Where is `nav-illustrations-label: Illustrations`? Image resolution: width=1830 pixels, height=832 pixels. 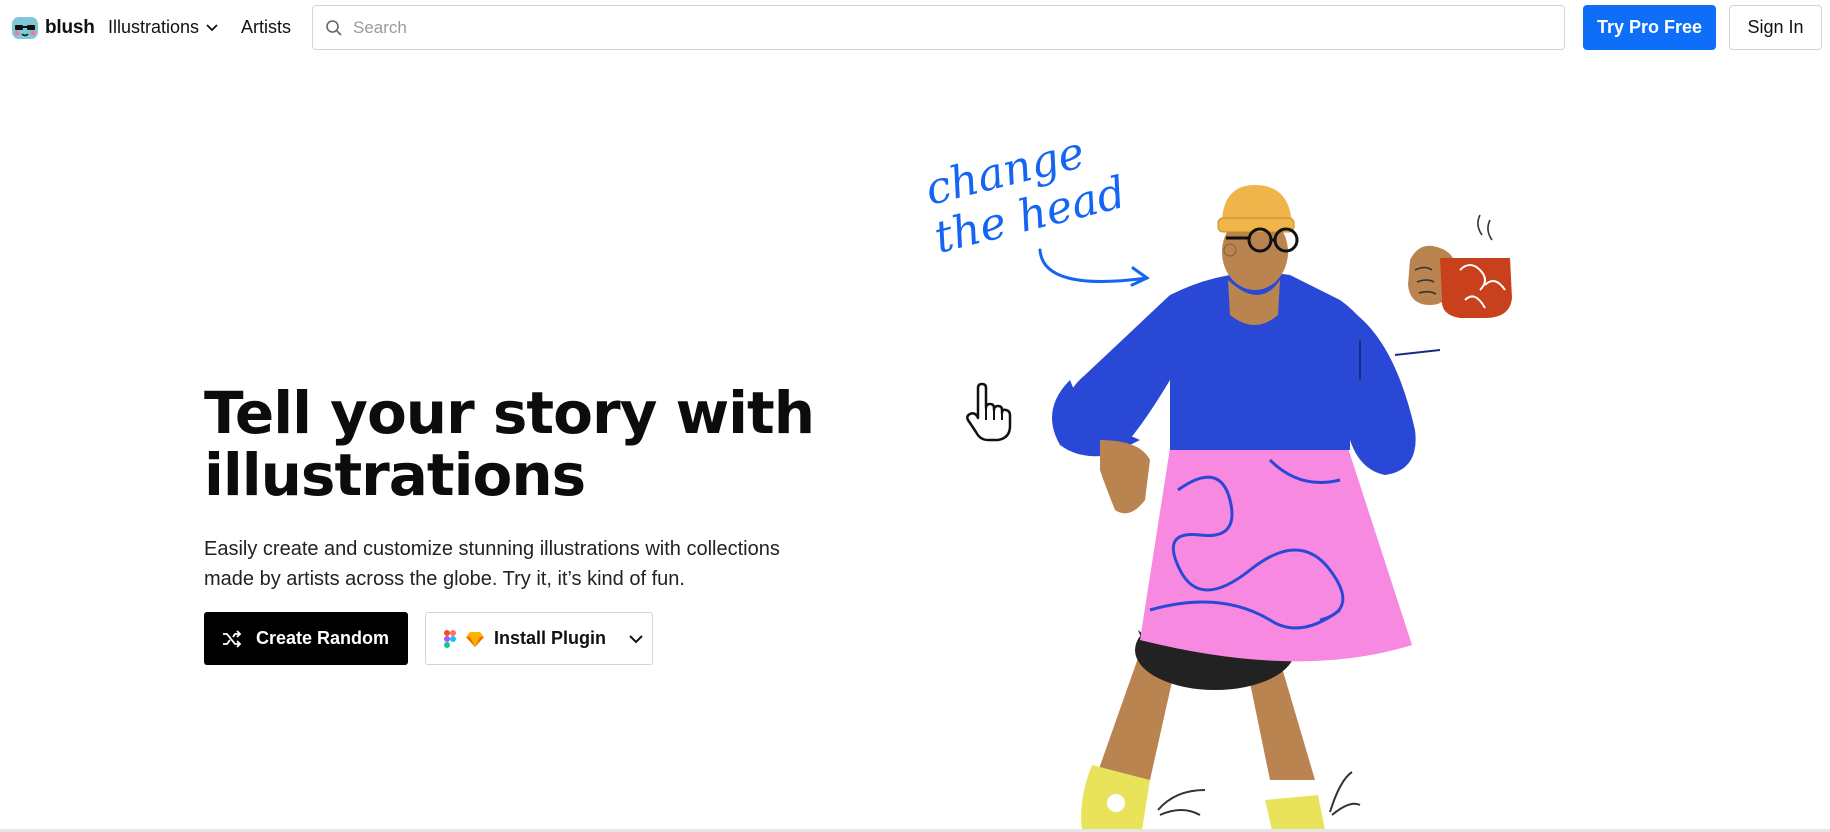 nav-illustrations-label: Illustrations is located at coordinates (154, 27).